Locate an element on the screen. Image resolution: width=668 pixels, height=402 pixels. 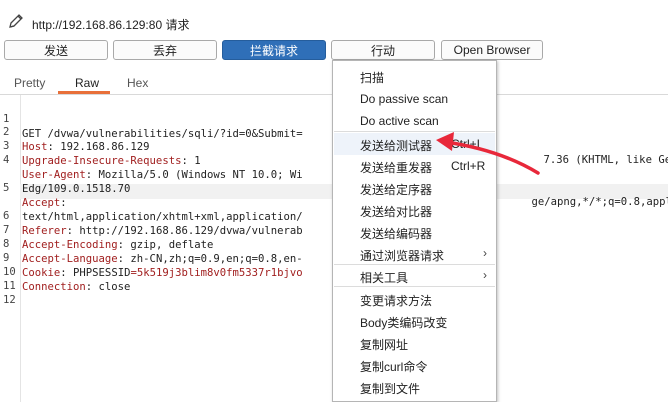
editor-line: 3 Upgrade-Insecure-Requests: 1 is located at coordinates (100, 145).